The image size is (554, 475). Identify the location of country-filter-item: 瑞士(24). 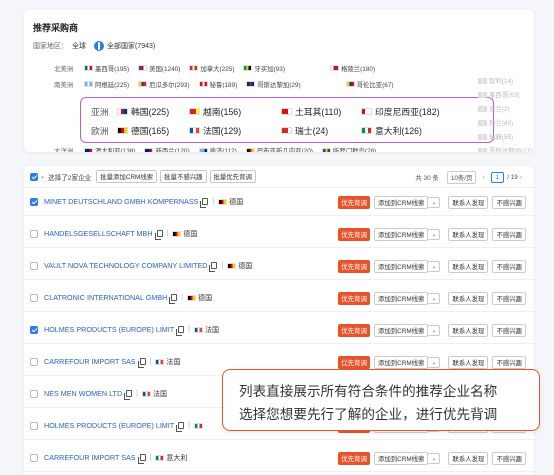
(321, 130).